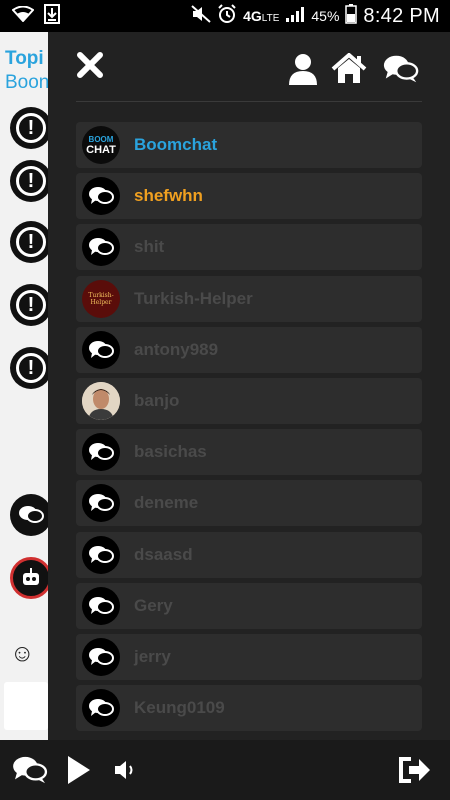 The height and width of the screenshot is (800, 450). I want to click on close-icon, so click(91, 67).